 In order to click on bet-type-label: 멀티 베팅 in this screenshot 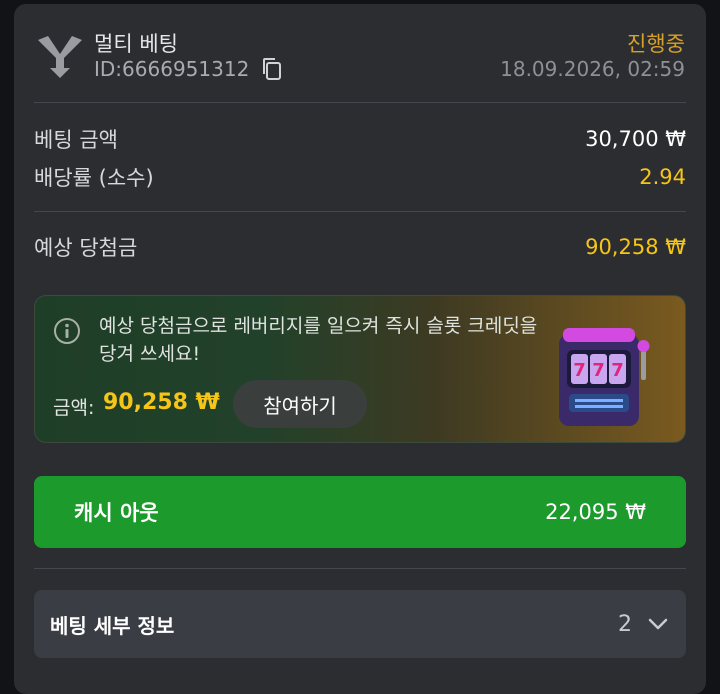, I will do `click(136, 44)`.